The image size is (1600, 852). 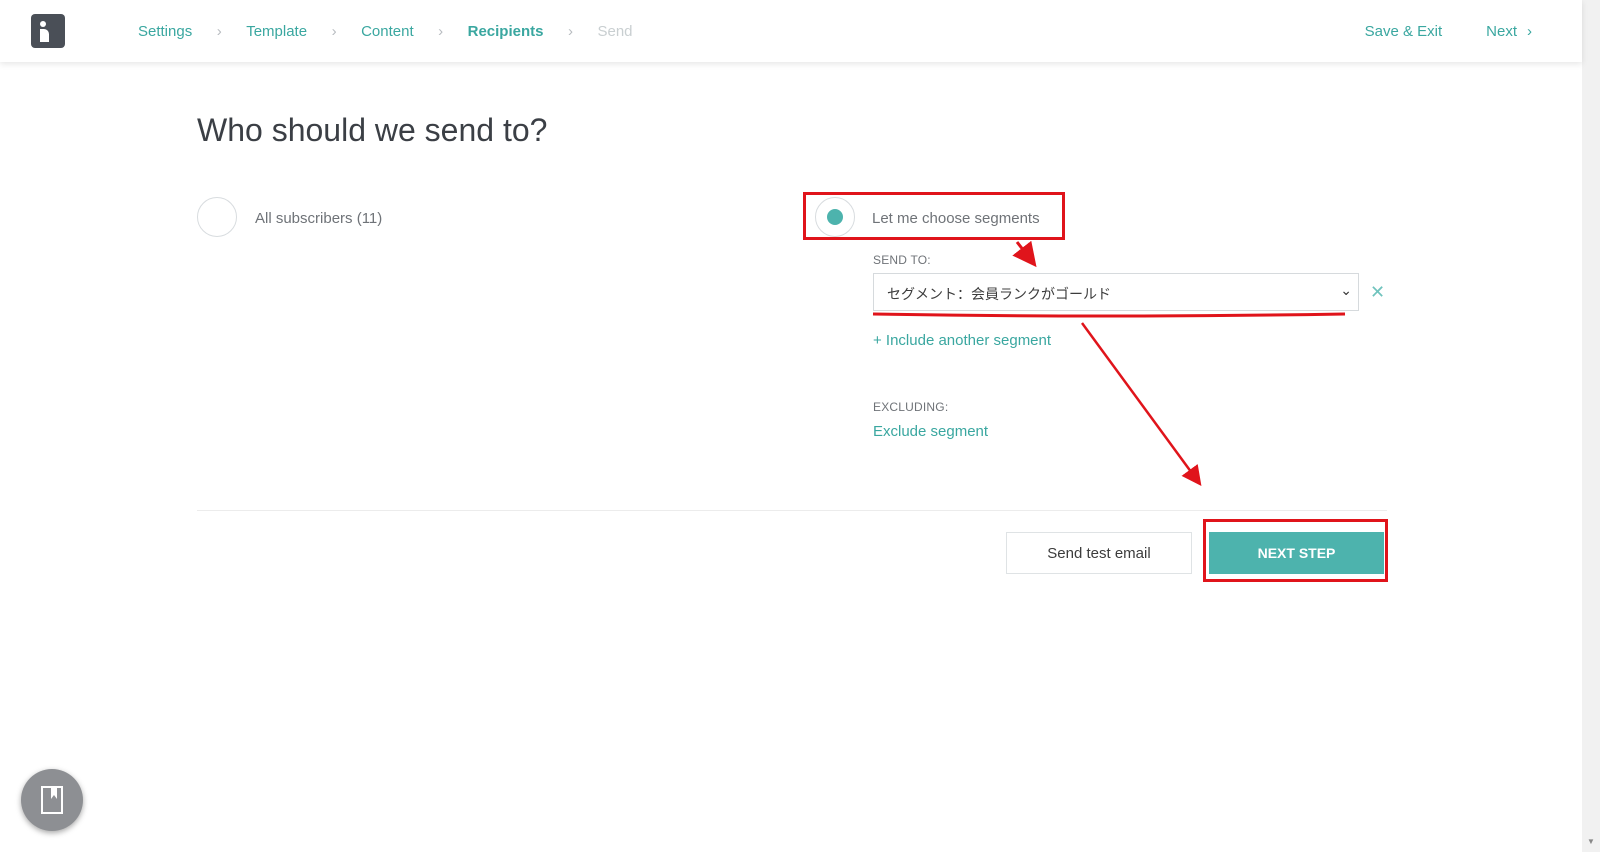 I want to click on segment-select: セグメント：会員ランクがゴールド ⌄, so click(x=1116, y=292).